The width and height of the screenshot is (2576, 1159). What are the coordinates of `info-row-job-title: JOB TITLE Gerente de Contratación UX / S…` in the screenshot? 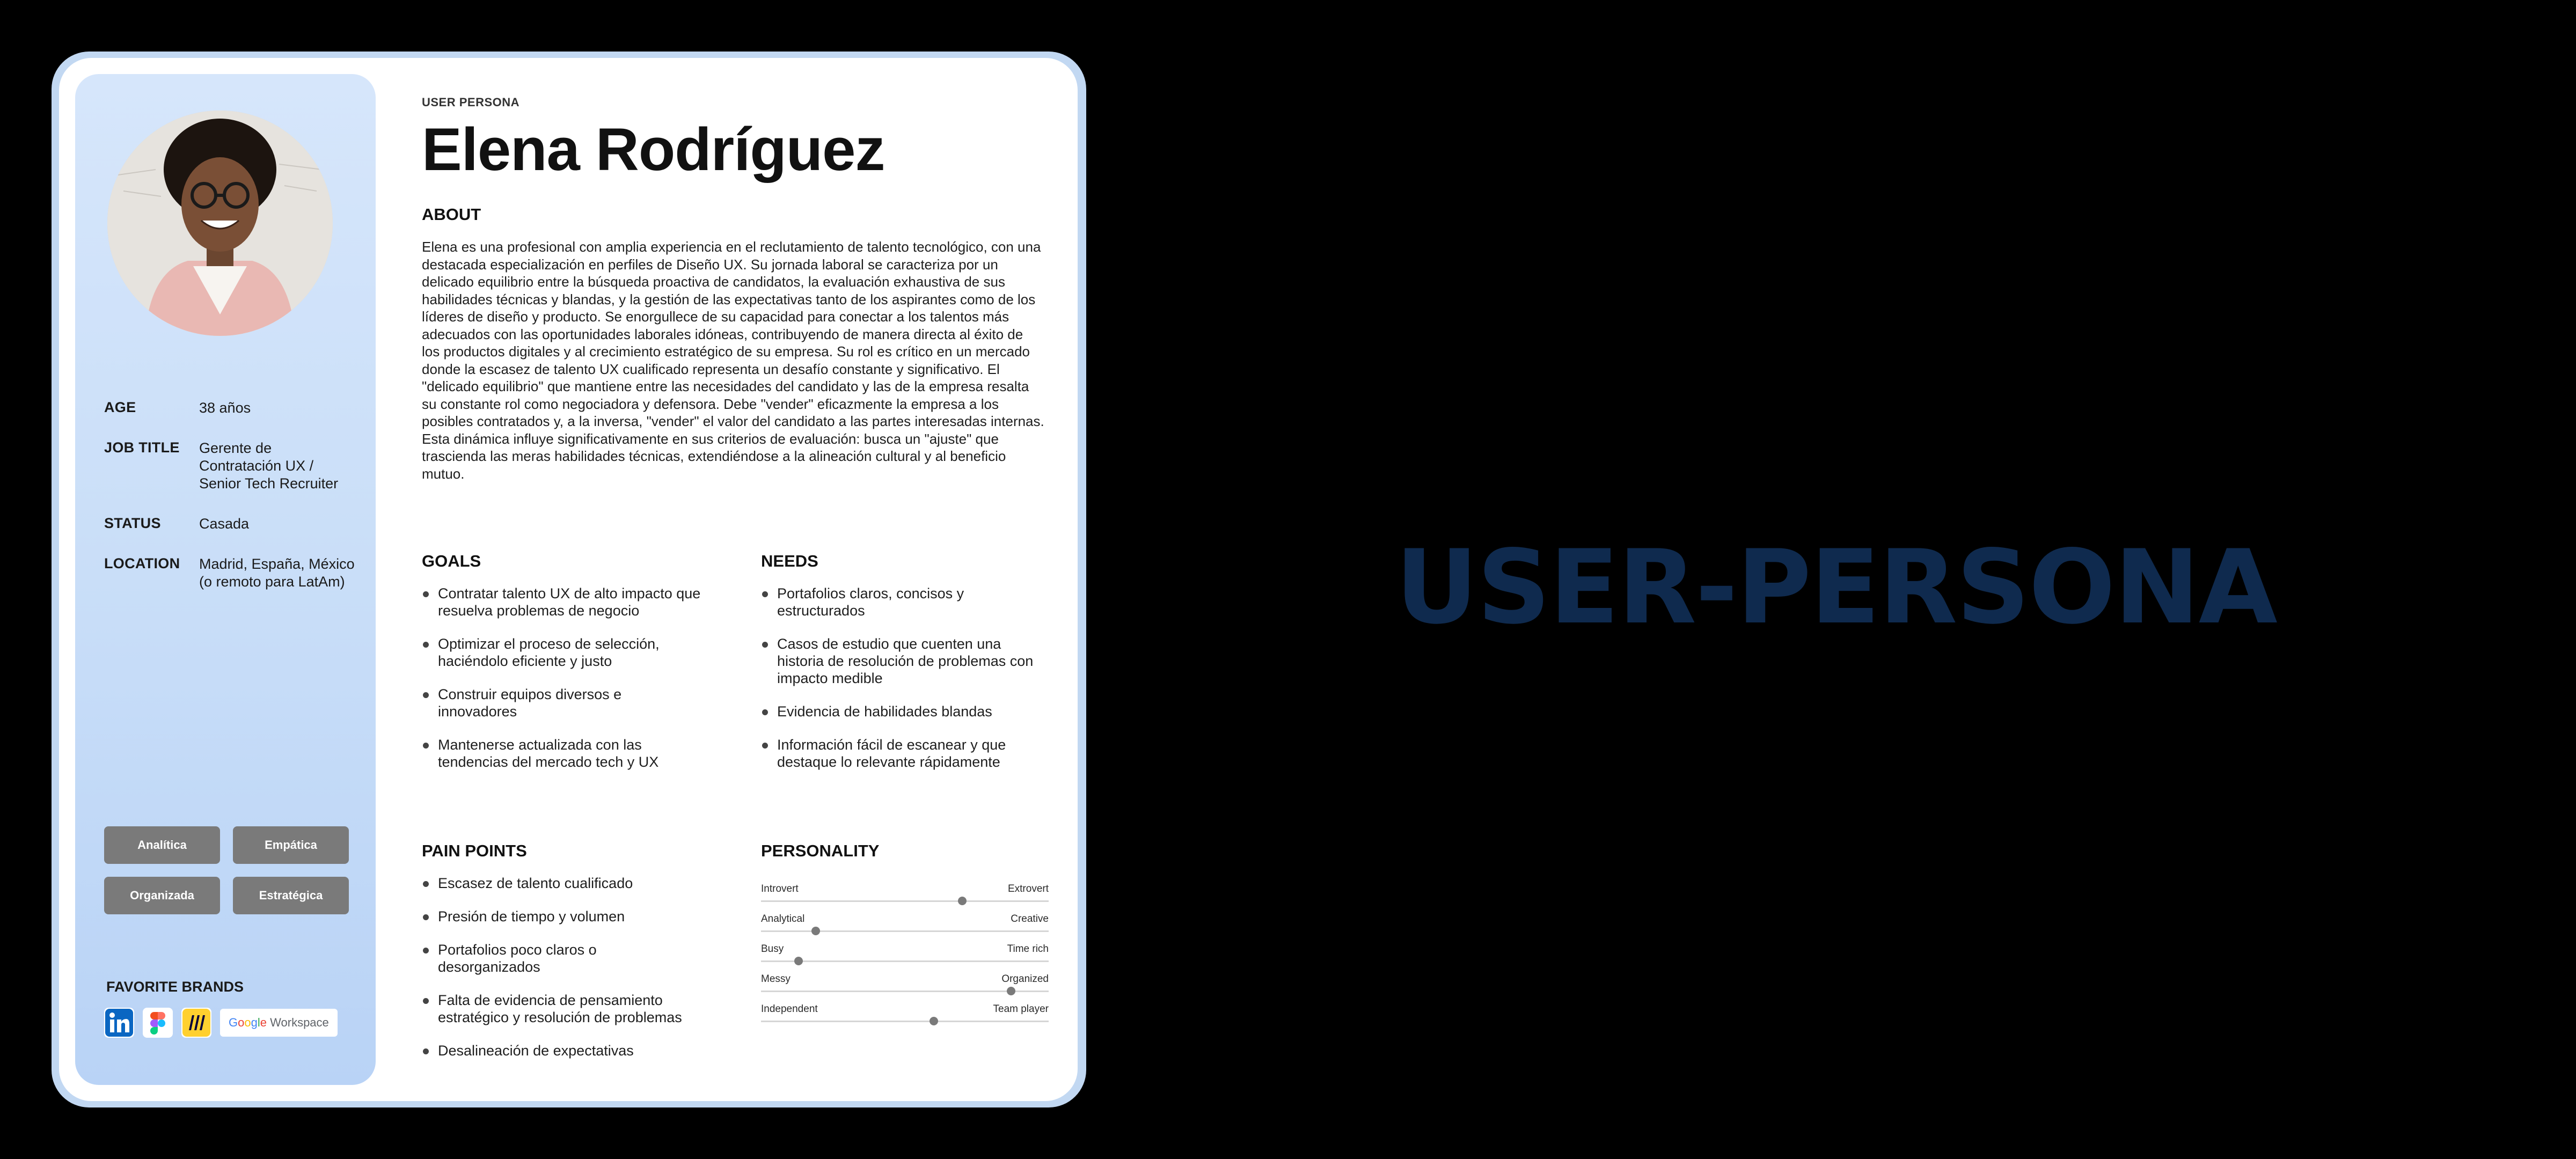 It's located at (230, 466).